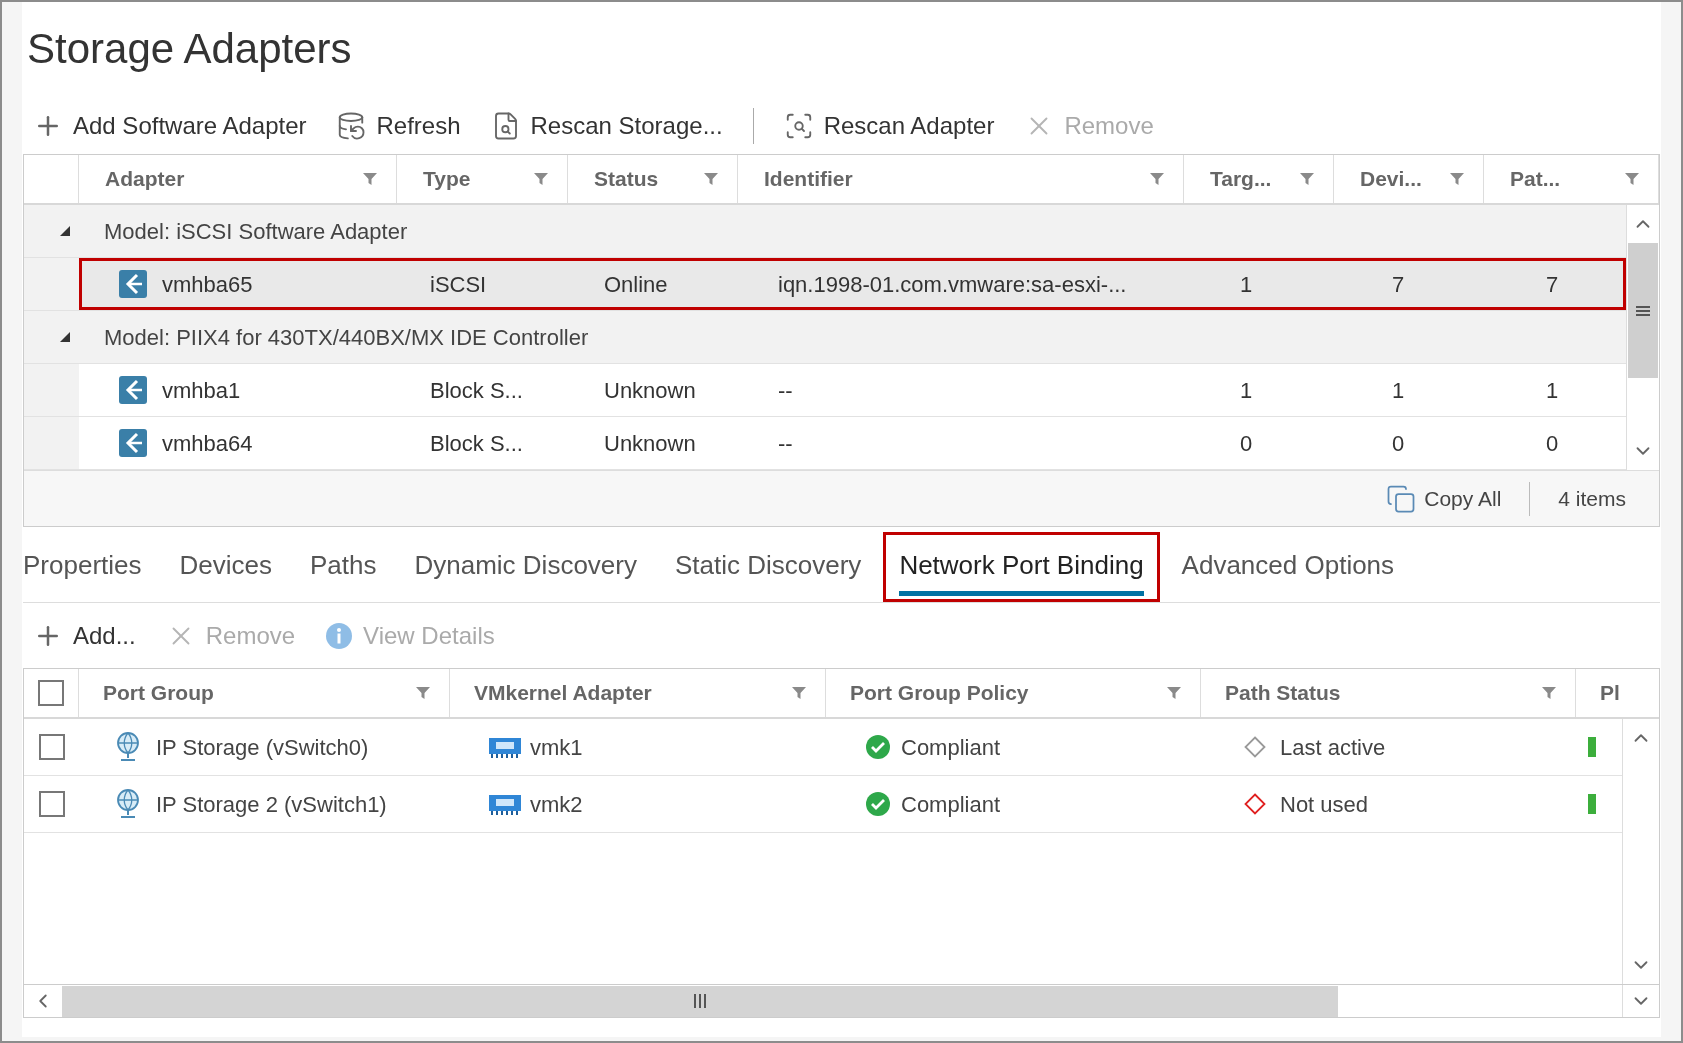 The height and width of the screenshot is (1043, 1683). I want to click on tab: Paths, so click(343, 567).